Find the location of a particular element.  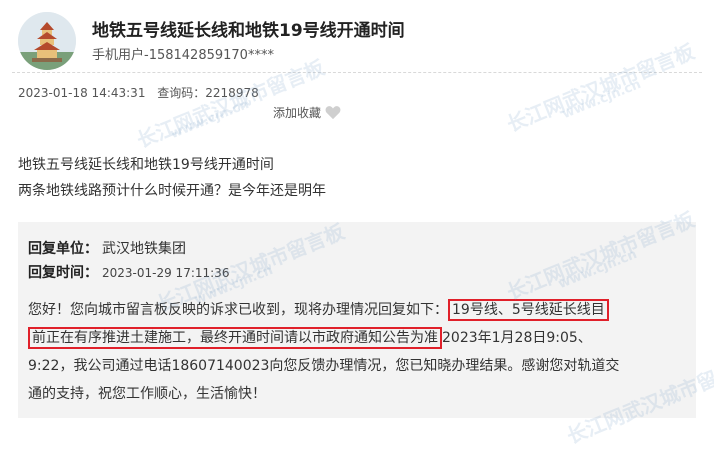

reply-unit-row: 回复单位： 武汉地铁集团 is located at coordinates (107, 248).